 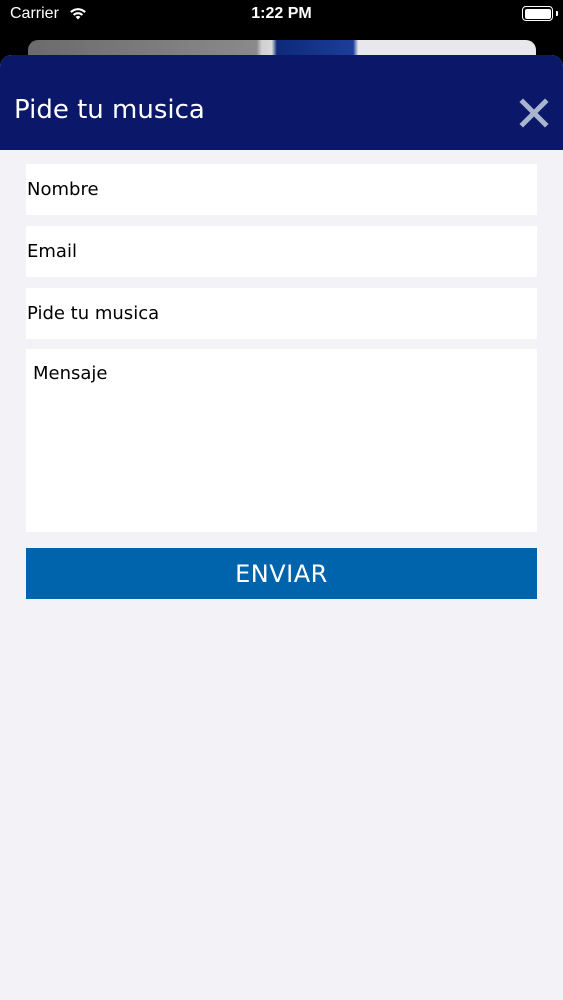 What do you see at coordinates (281, 251) in the screenshot?
I see `email-field` at bounding box center [281, 251].